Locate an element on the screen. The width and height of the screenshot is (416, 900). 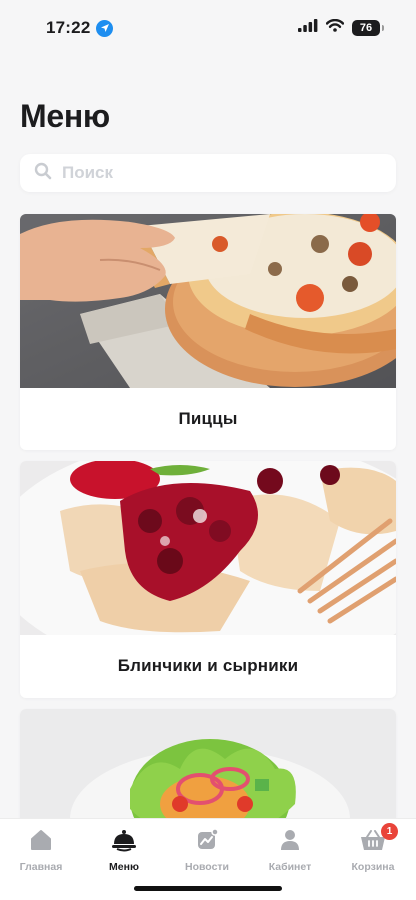
news-icon is located at coordinates (207, 840).